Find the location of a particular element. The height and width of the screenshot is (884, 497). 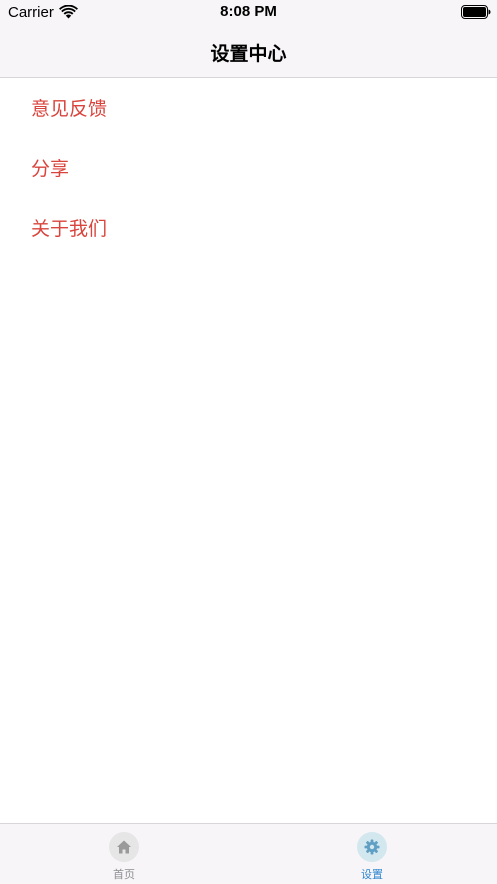

tab-label: 首页 is located at coordinates (124, 874).